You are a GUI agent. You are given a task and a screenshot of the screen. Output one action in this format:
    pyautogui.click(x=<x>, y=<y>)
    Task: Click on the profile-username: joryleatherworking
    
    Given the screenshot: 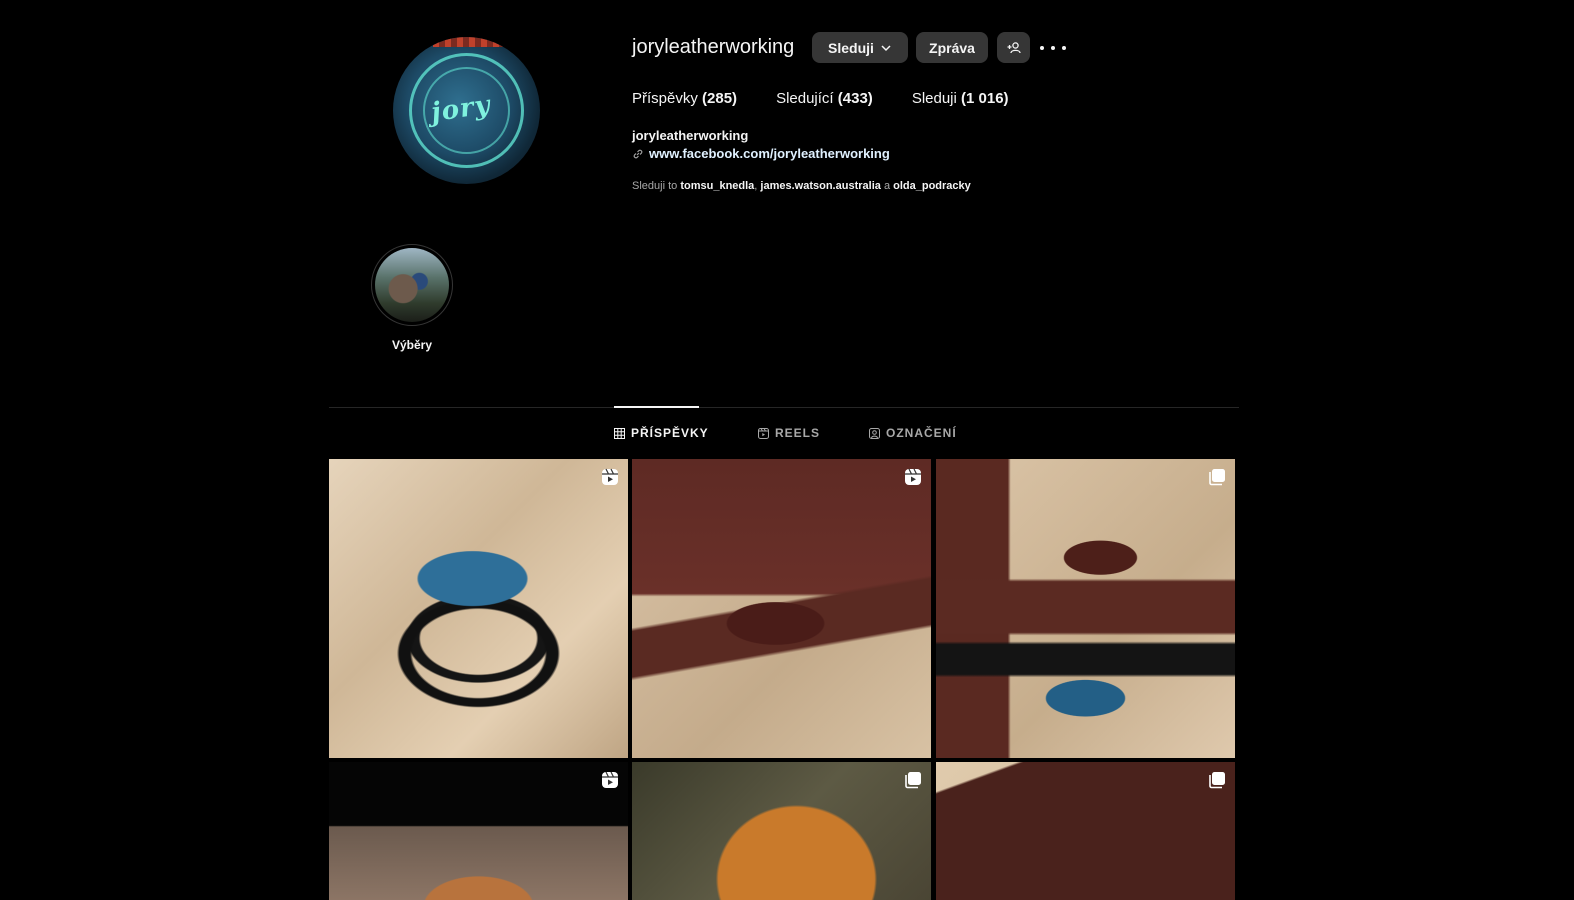 What is the action you would take?
    pyautogui.click(x=713, y=47)
    